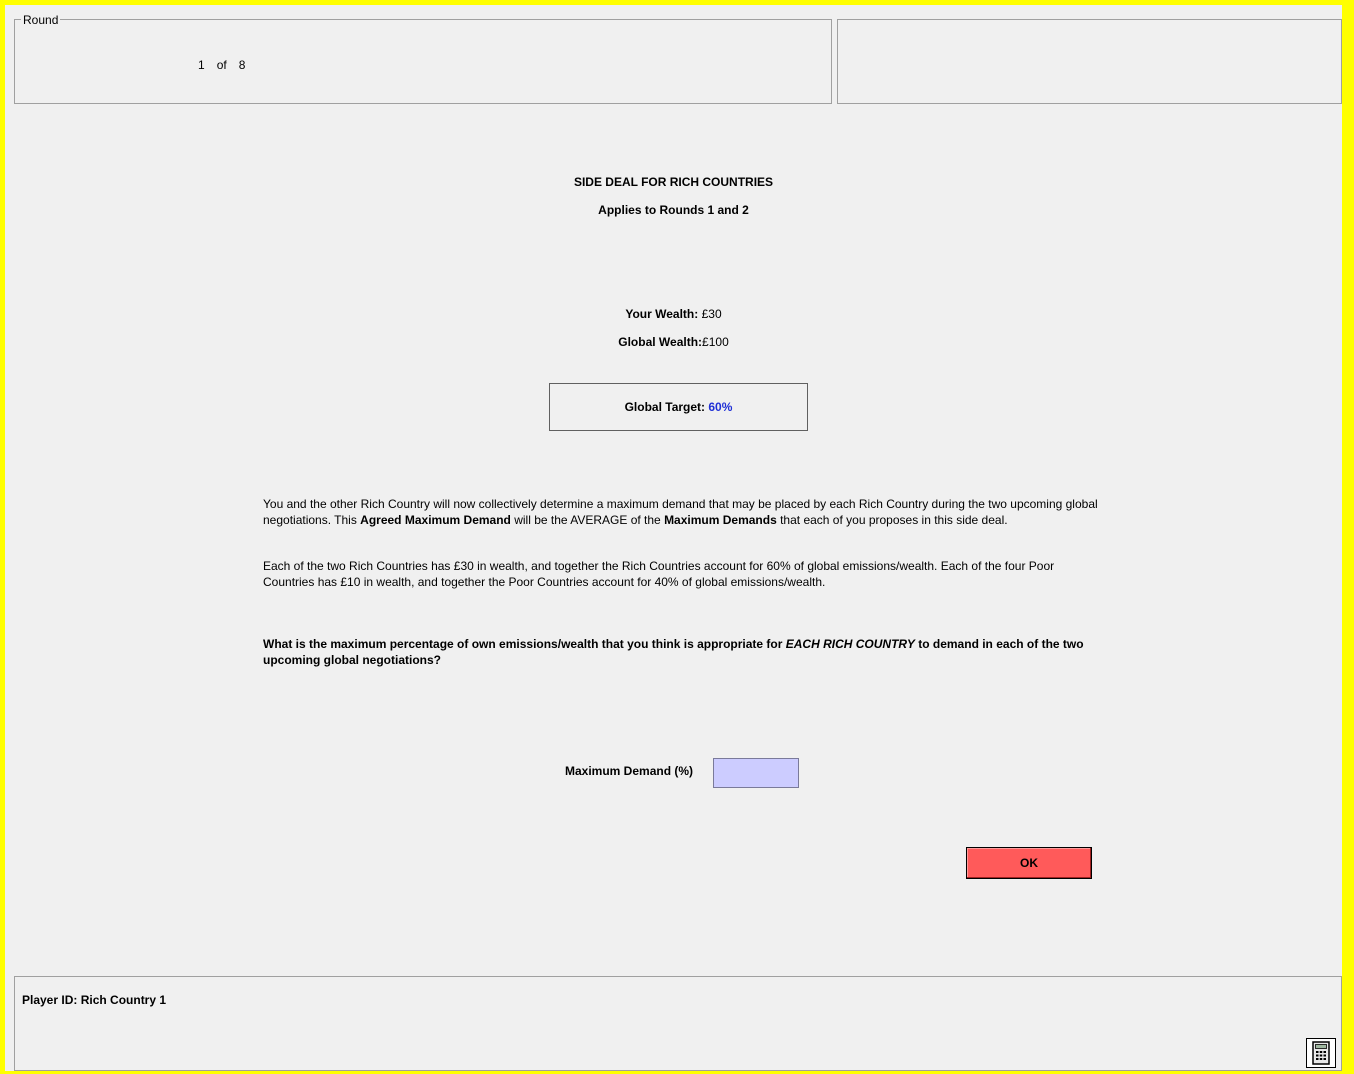 Image resolution: width=1354 pixels, height=1074 pixels. I want to click on page-title: SIDE DEAL FOR RICH COUNTRIES, so click(673, 182).